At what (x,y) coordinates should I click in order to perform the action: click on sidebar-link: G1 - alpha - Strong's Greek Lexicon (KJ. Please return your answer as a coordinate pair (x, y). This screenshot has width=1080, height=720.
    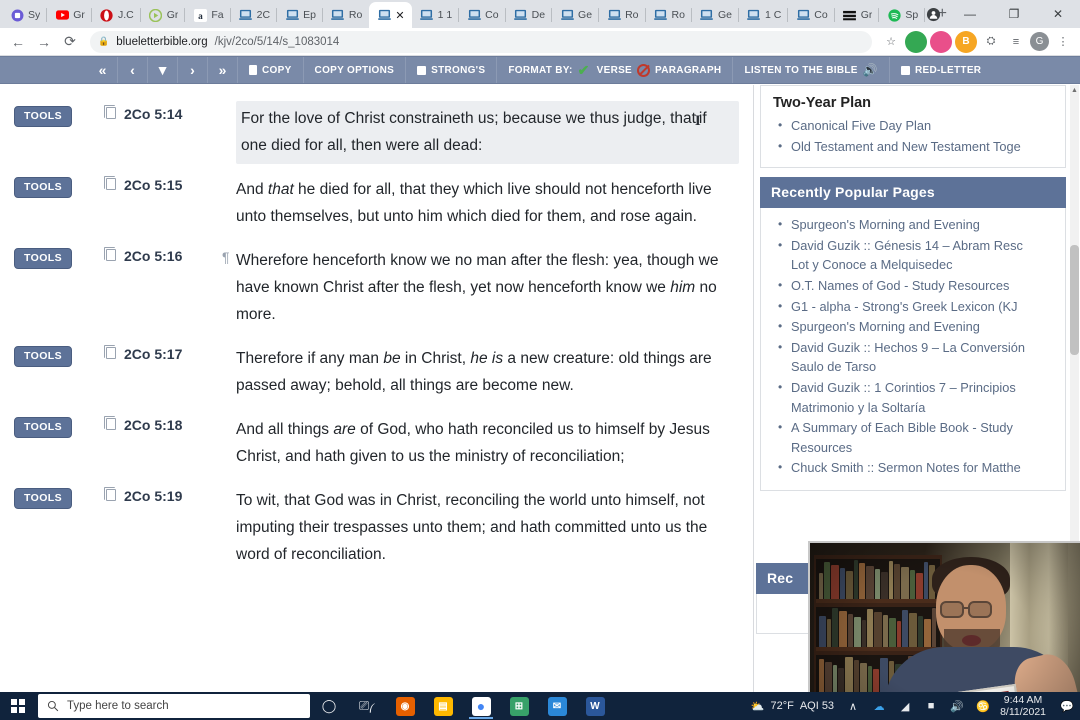
    Looking at the image, I should click on (913, 307).